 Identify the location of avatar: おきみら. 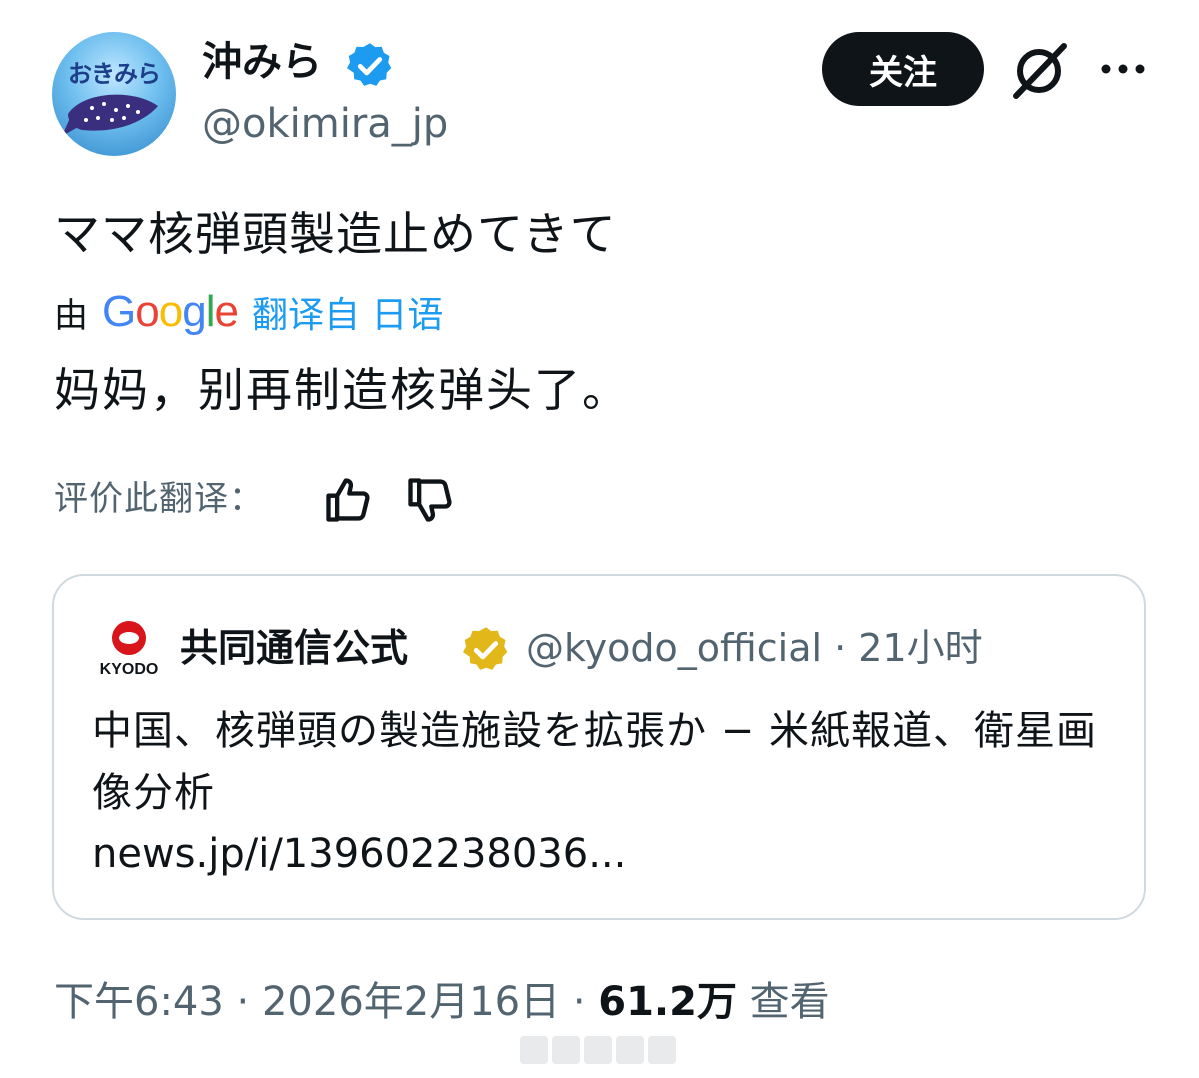
(114, 94).